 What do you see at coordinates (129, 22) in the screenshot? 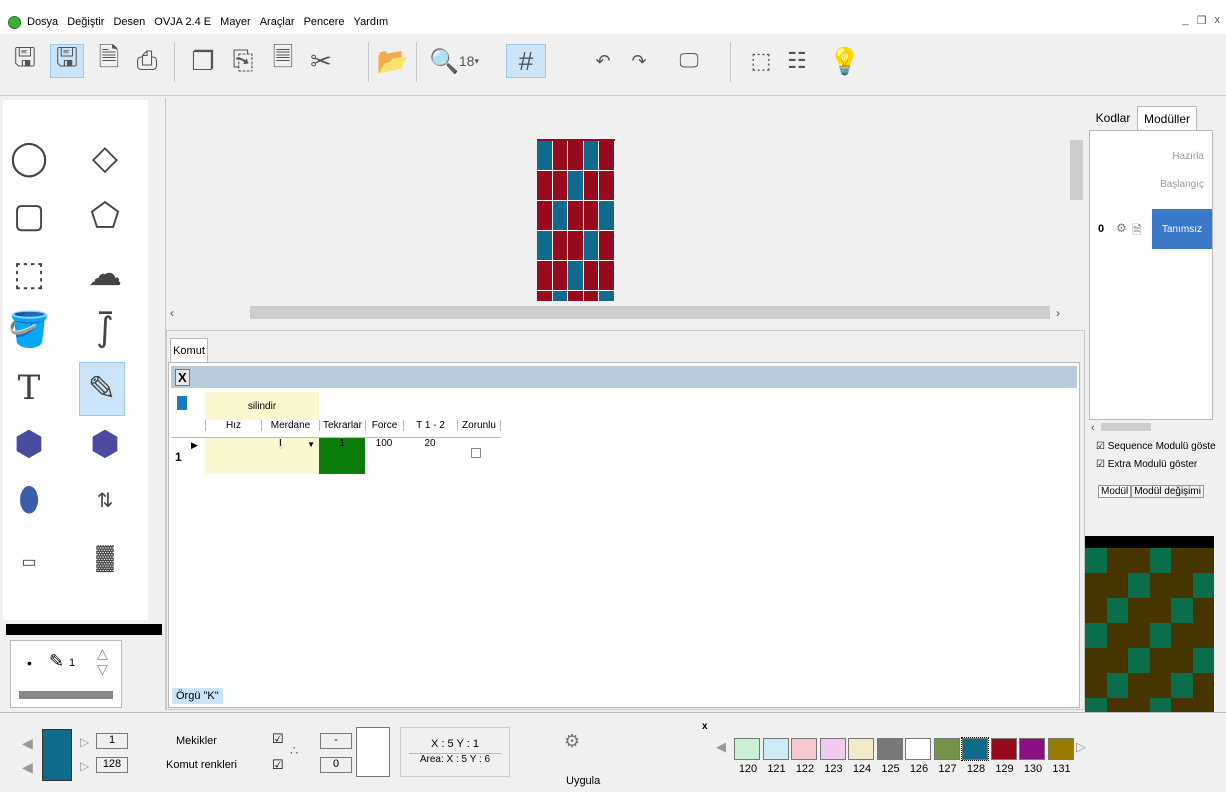
I see `menu-desen: Desen` at bounding box center [129, 22].